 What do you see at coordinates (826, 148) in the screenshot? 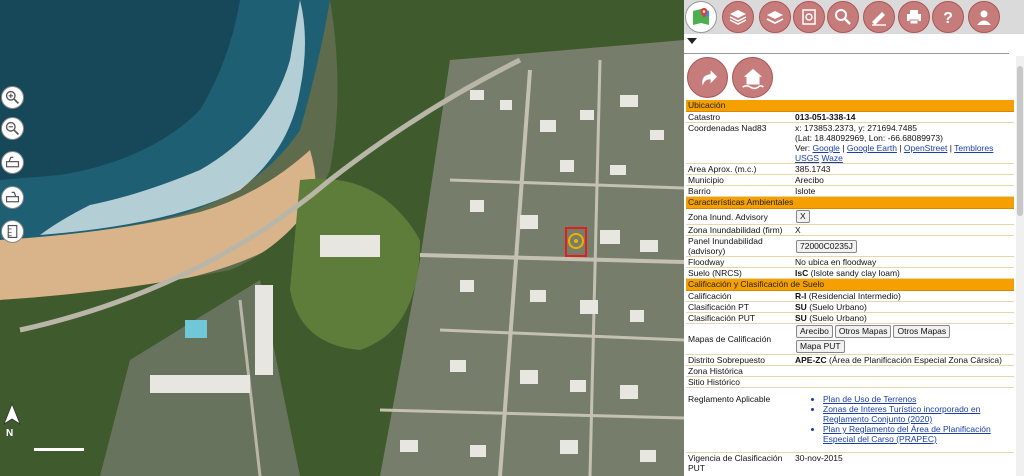
I see `link-google: Google` at bounding box center [826, 148].